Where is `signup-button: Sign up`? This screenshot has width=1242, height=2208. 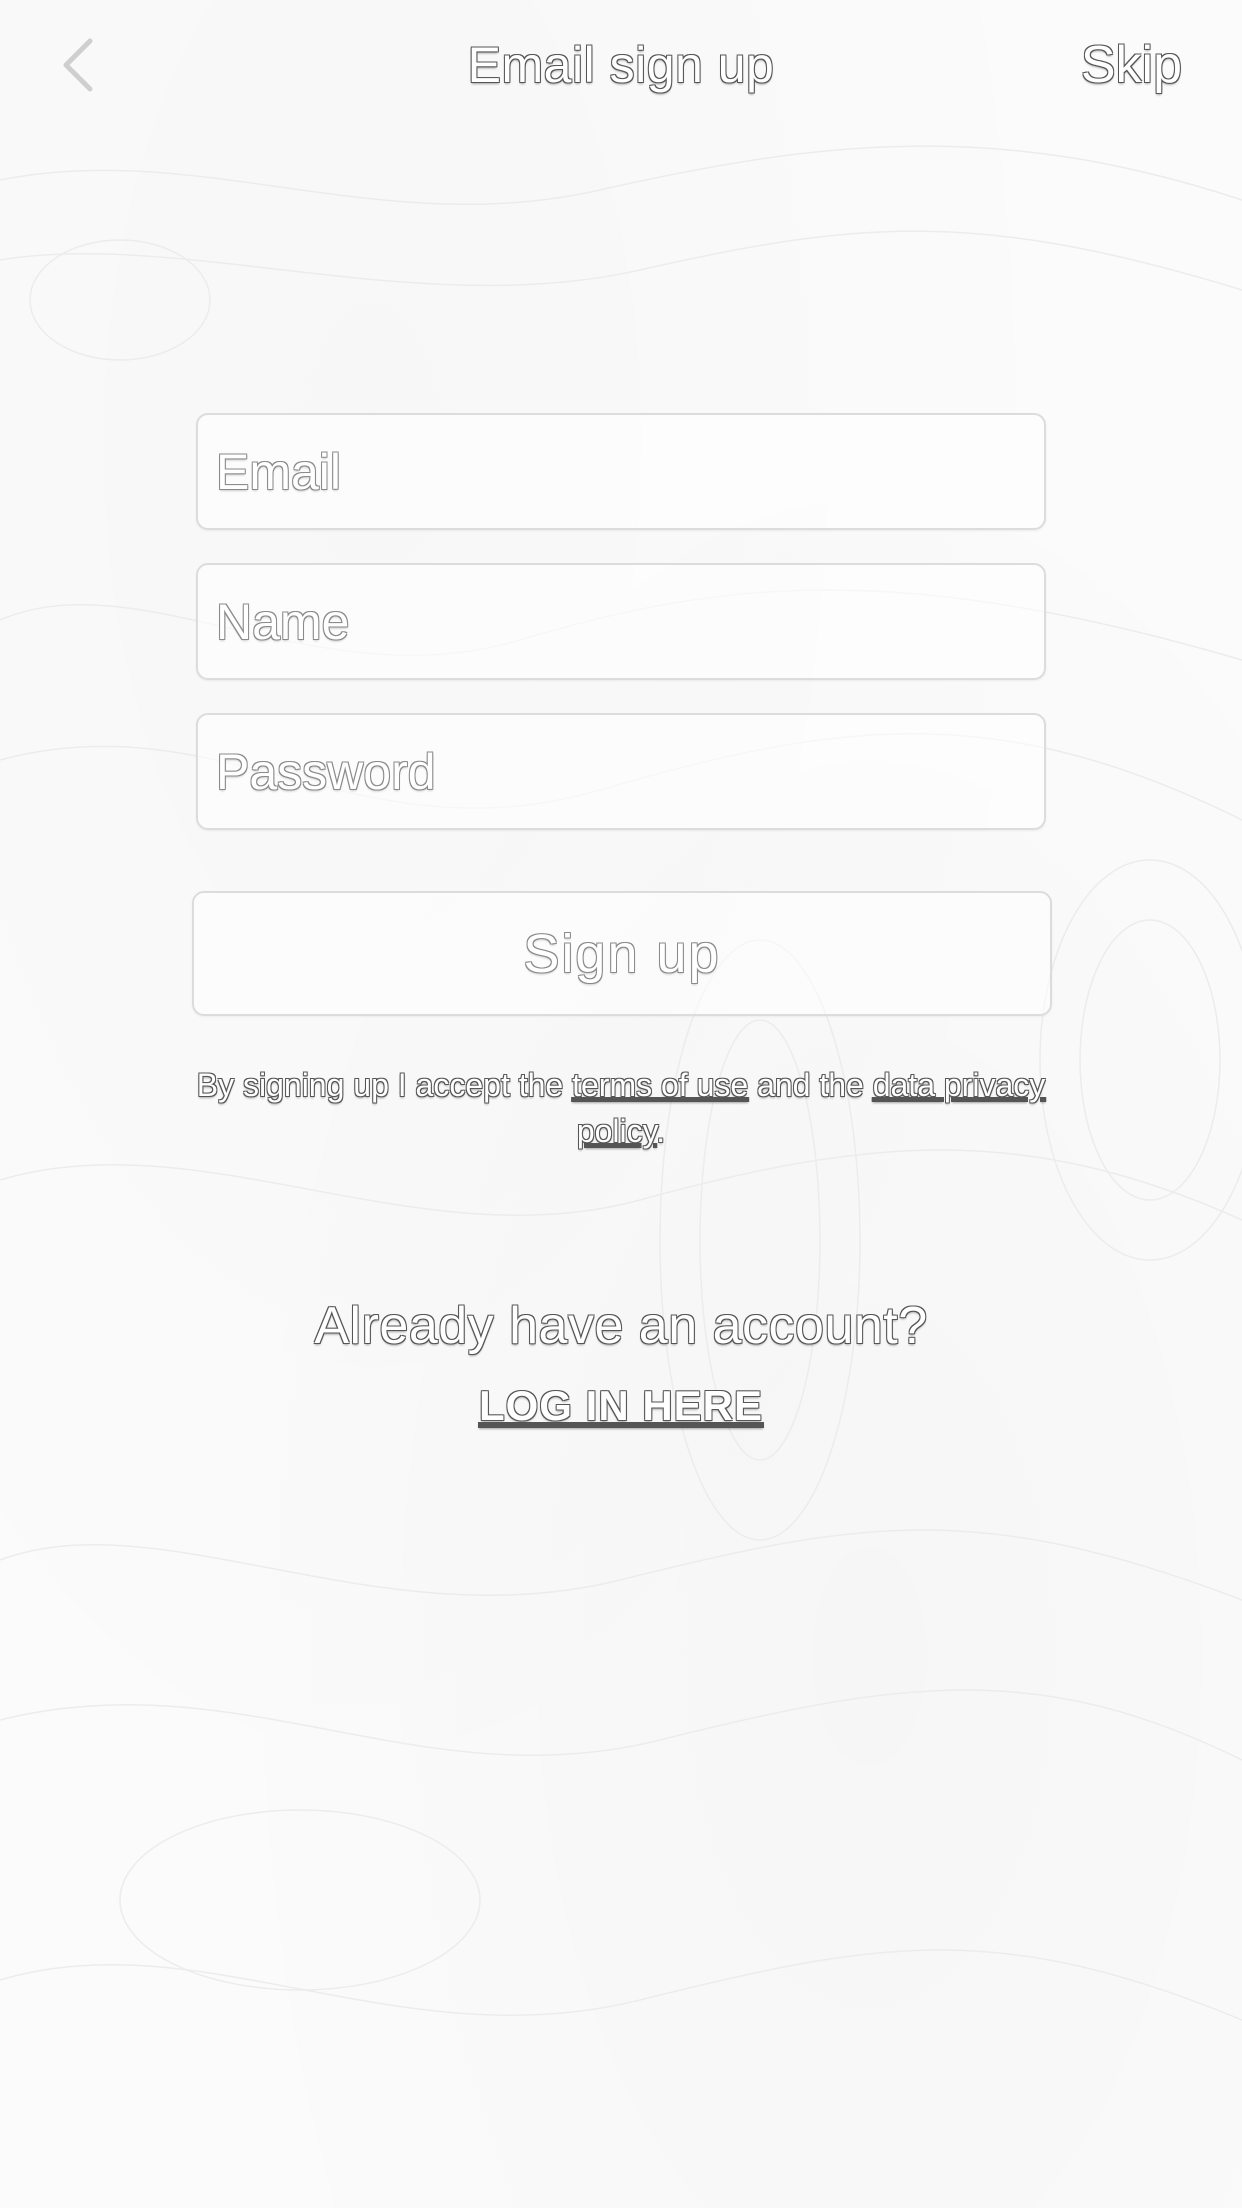 signup-button: Sign up is located at coordinates (622, 953).